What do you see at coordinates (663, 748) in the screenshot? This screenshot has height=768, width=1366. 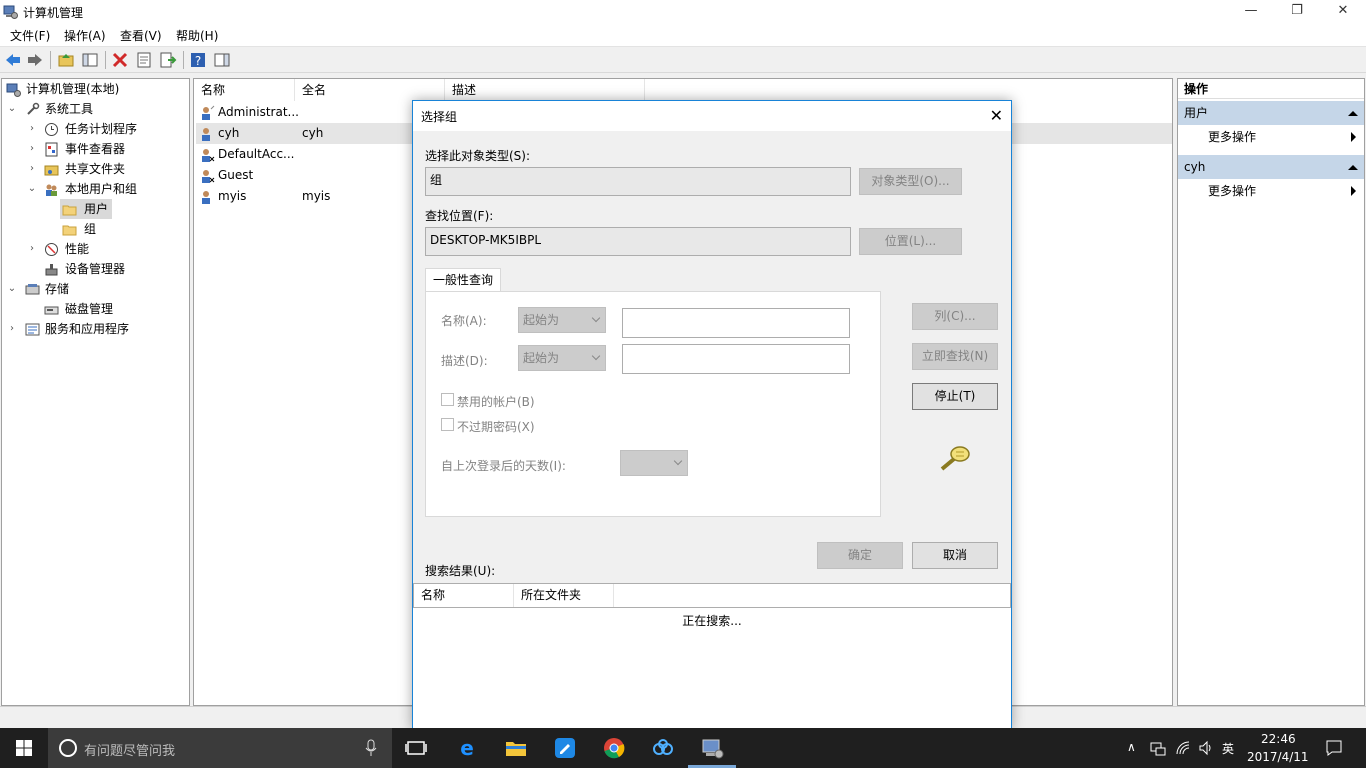 I see `cloud-drive-icon` at bounding box center [663, 748].